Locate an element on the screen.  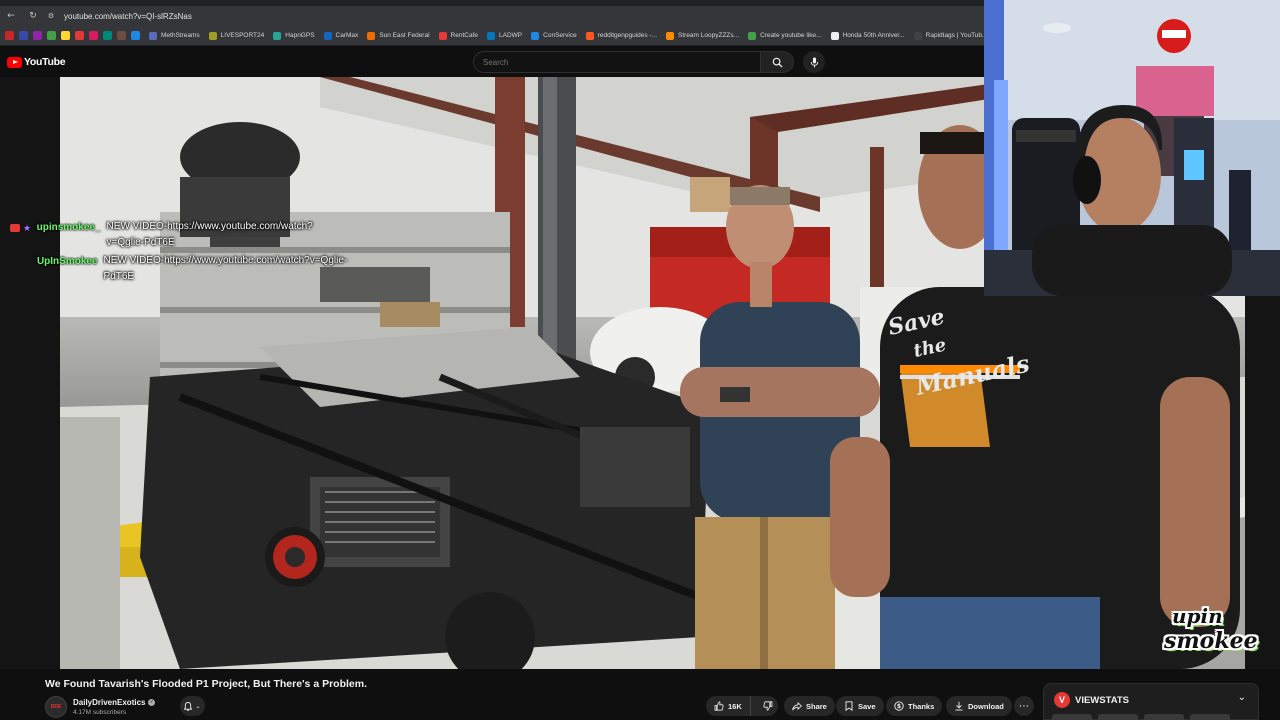
streamer-webcam is located at coordinates (1132, 148).